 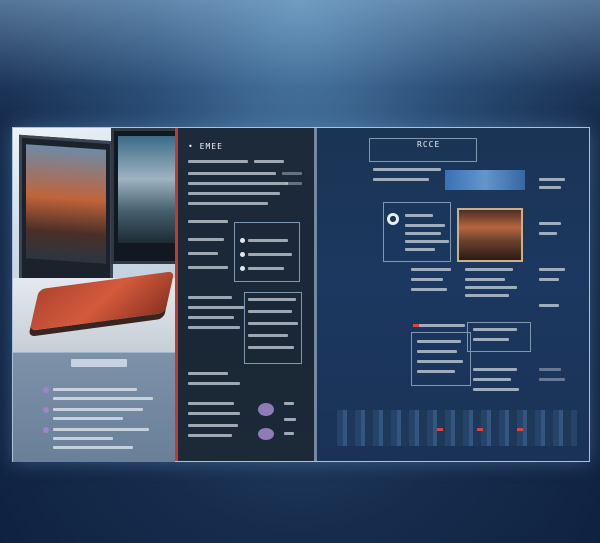 I want to click on spec-panel: • EMEE, so click(x=246, y=294).